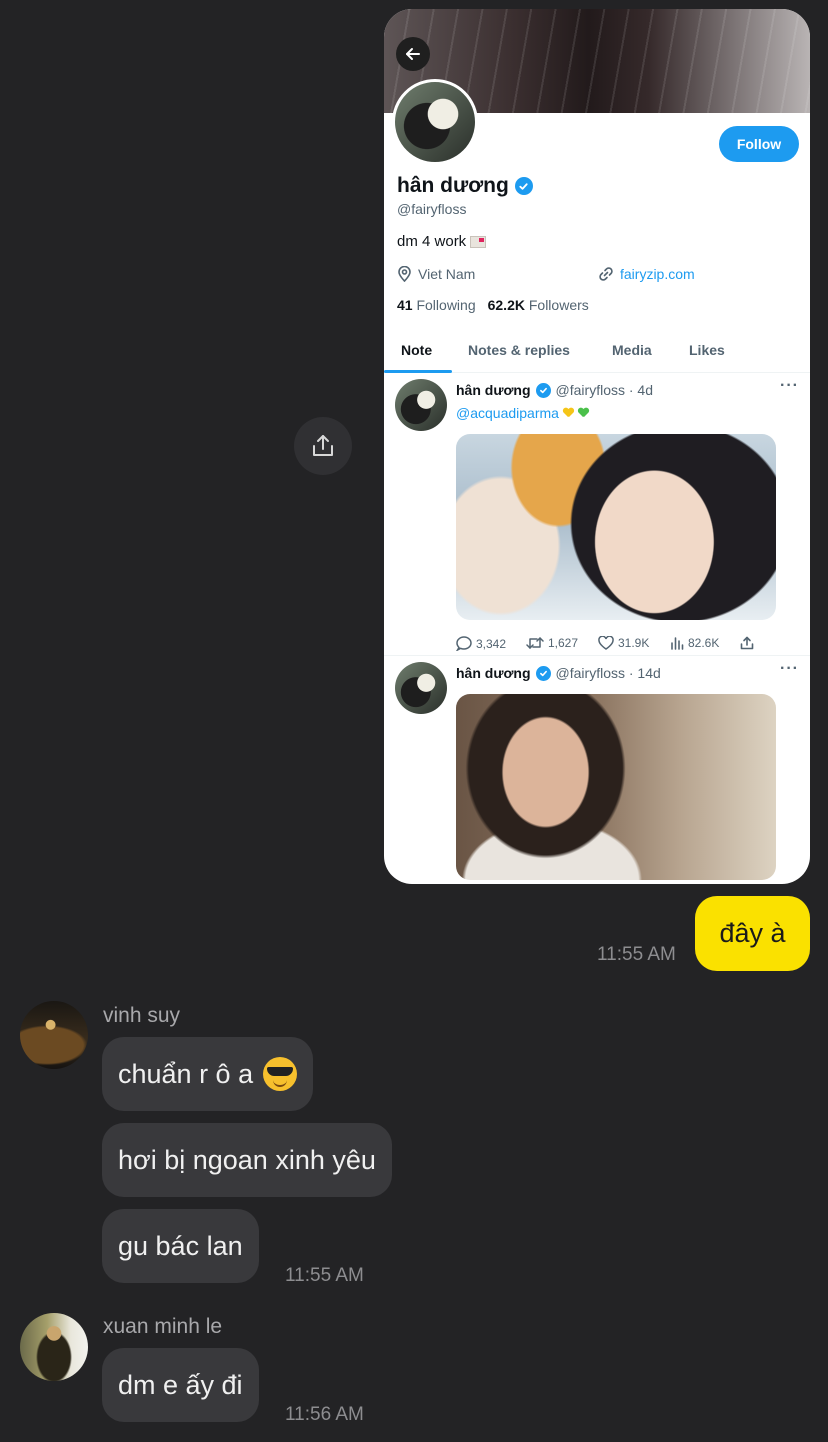  What do you see at coordinates (535, 643) in the screenshot?
I see `retweet-icon` at bounding box center [535, 643].